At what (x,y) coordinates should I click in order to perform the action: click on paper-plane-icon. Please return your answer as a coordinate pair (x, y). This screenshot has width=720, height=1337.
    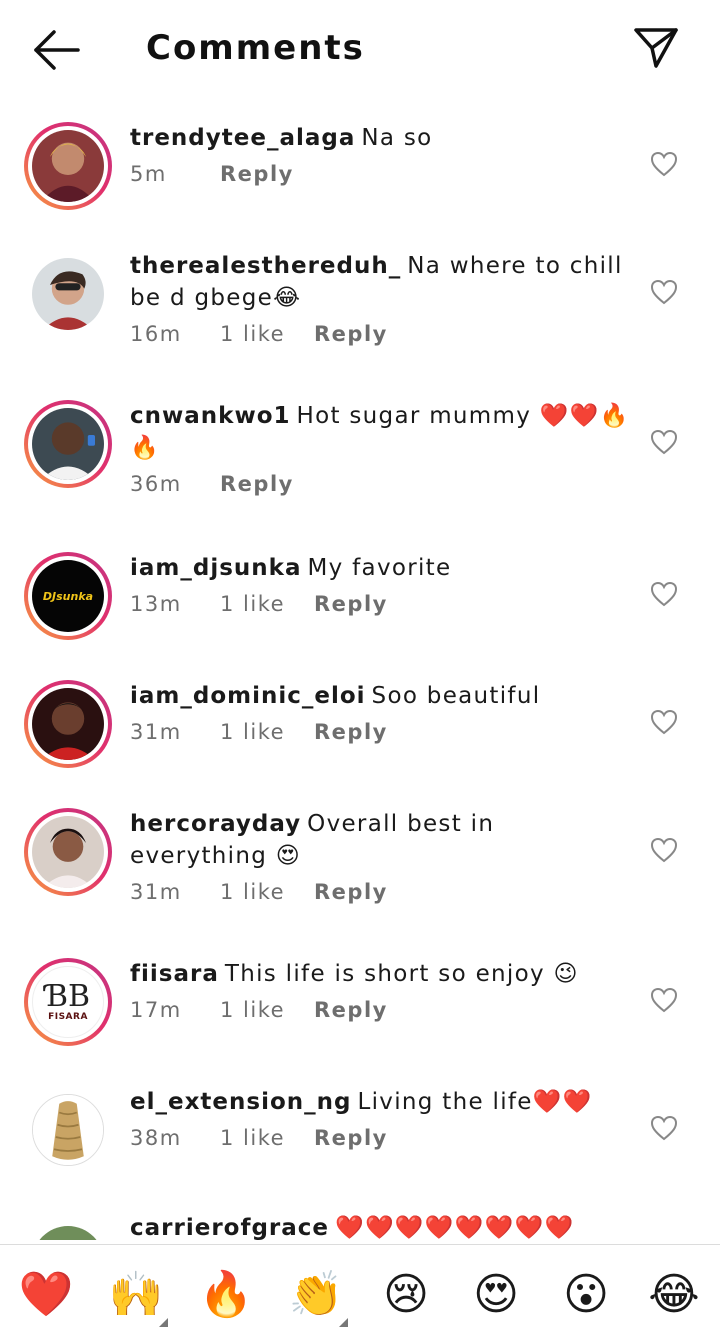
    Looking at the image, I should click on (656, 48).